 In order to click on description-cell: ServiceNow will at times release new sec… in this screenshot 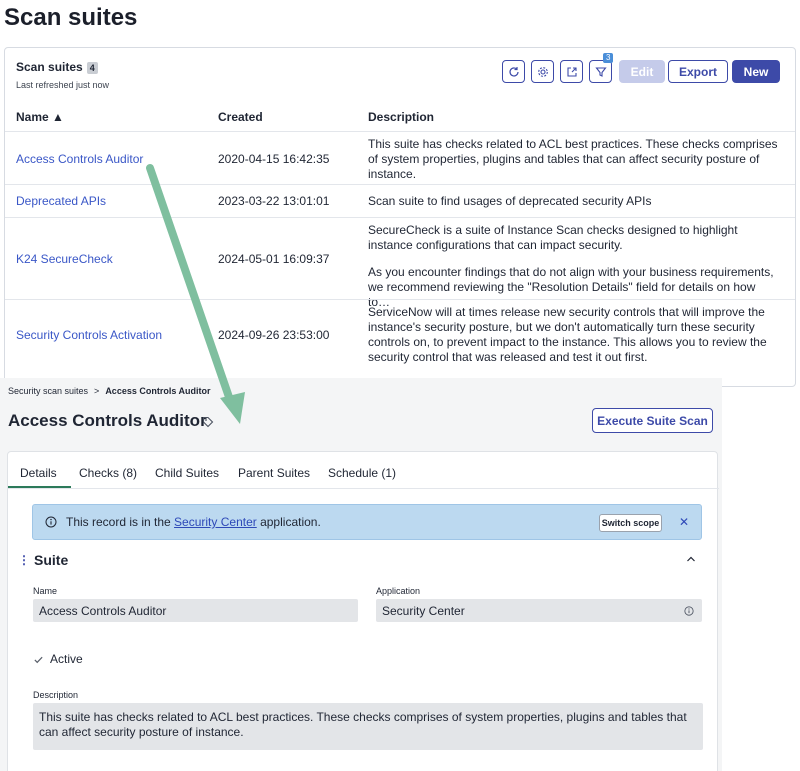, I will do `click(567, 334)`.